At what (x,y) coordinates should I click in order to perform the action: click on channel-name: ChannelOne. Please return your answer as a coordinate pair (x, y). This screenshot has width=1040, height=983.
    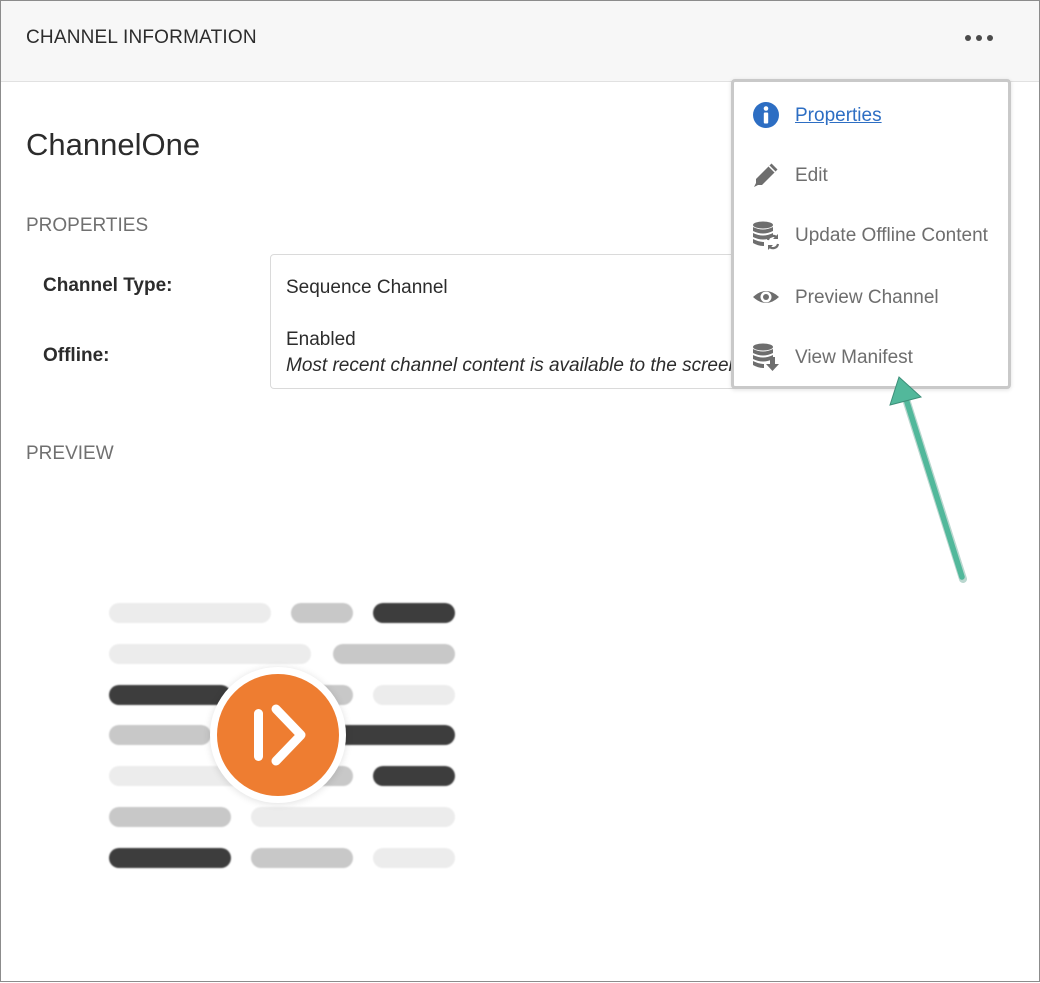
    Looking at the image, I should click on (113, 144).